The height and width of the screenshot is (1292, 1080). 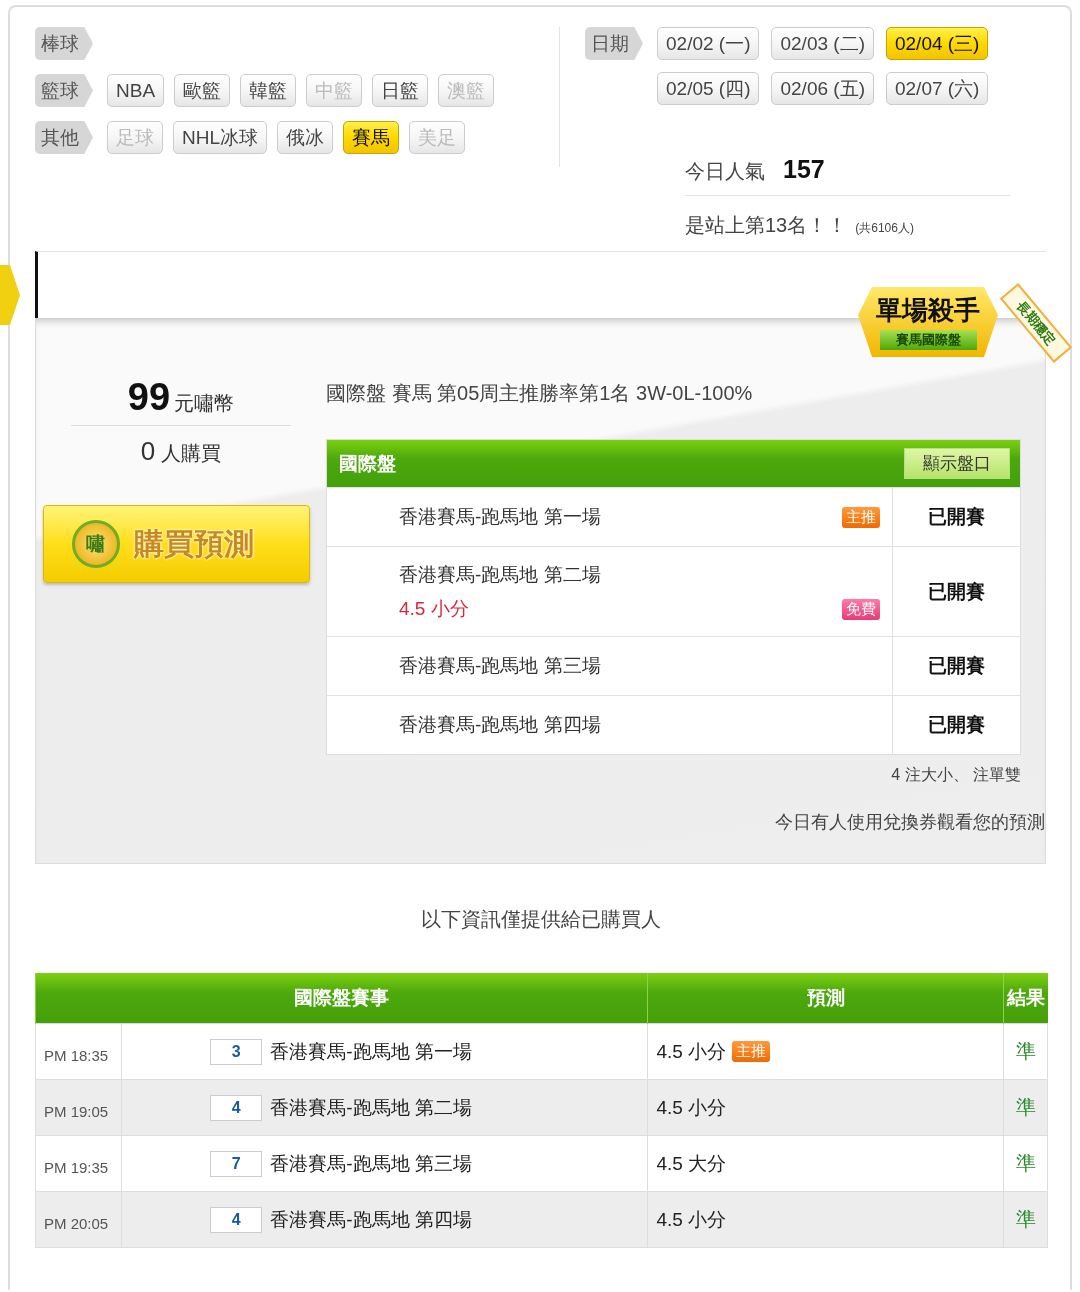 What do you see at coordinates (367, 463) in the screenshot?
I see `table-title: 國際盤` at bounding box center [367, 463].